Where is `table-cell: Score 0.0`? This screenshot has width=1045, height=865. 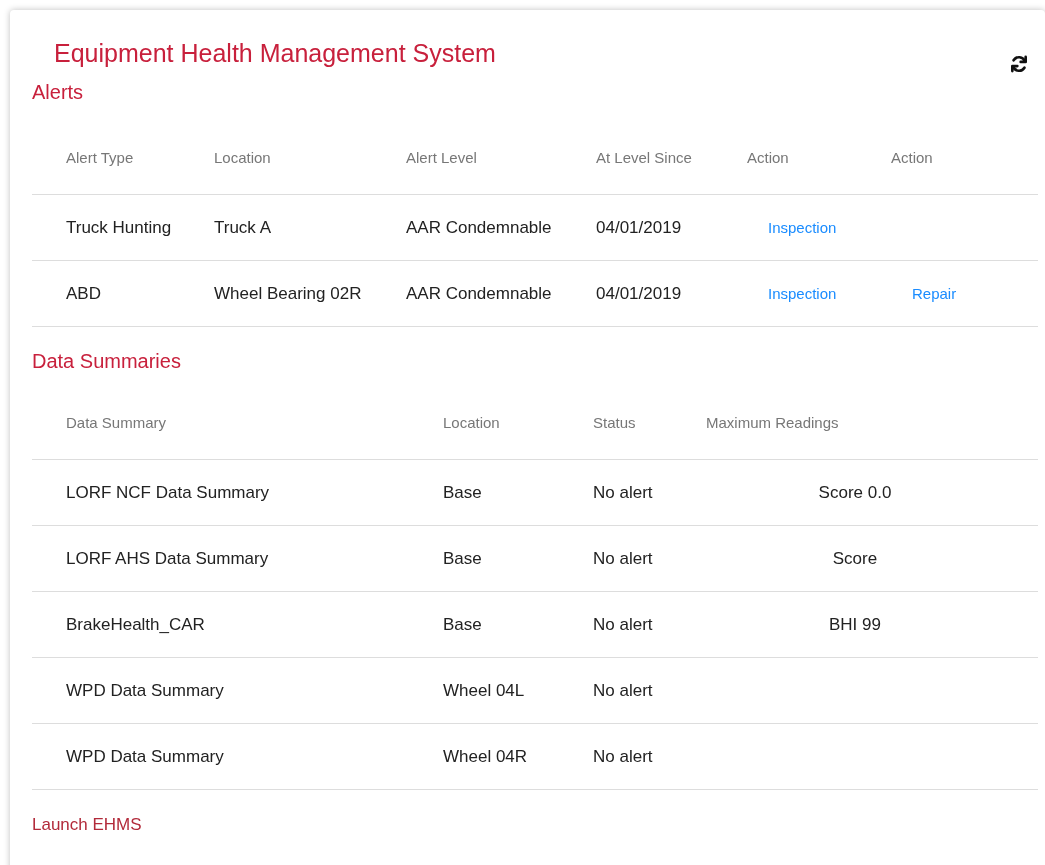 table-cell: Score 0.0 is located at coordinates (855, 492).